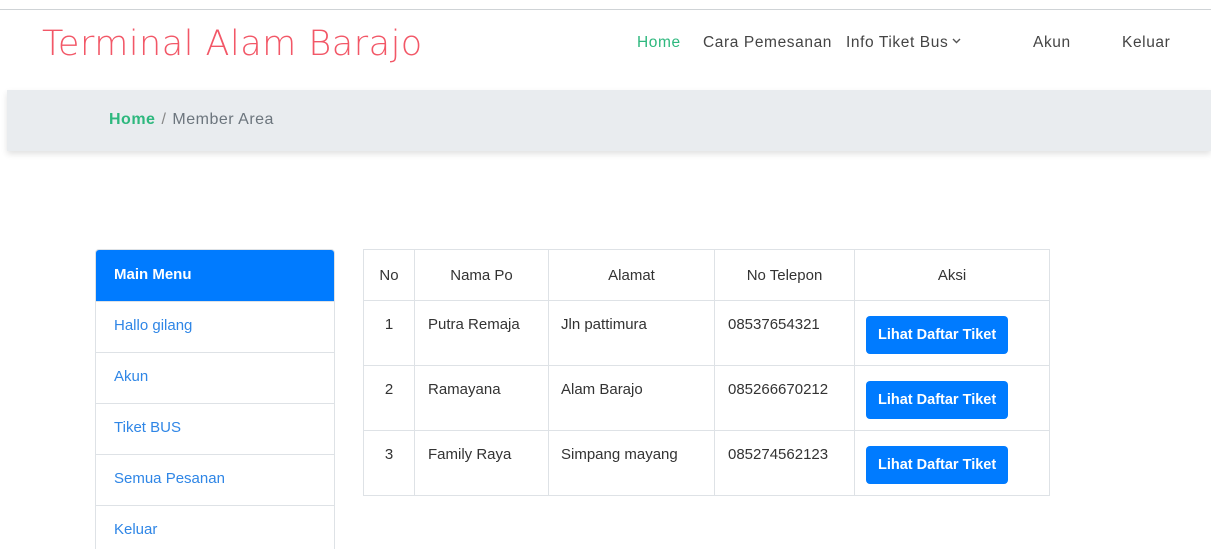 The image size is (1211, 549). What do you see at coordinates (232, 44) in the screenshot?
I see `site-logo: Terminal Alam Barajo` at bounding box center [232, 44].